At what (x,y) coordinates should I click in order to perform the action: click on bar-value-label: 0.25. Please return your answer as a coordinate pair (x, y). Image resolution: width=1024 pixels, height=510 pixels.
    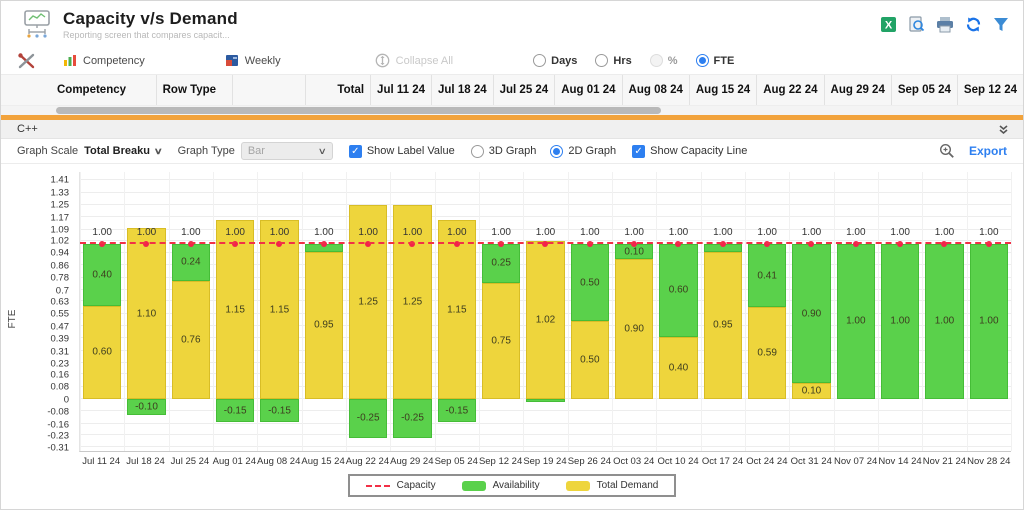
    Looking at the image, I should click on (501, 263).